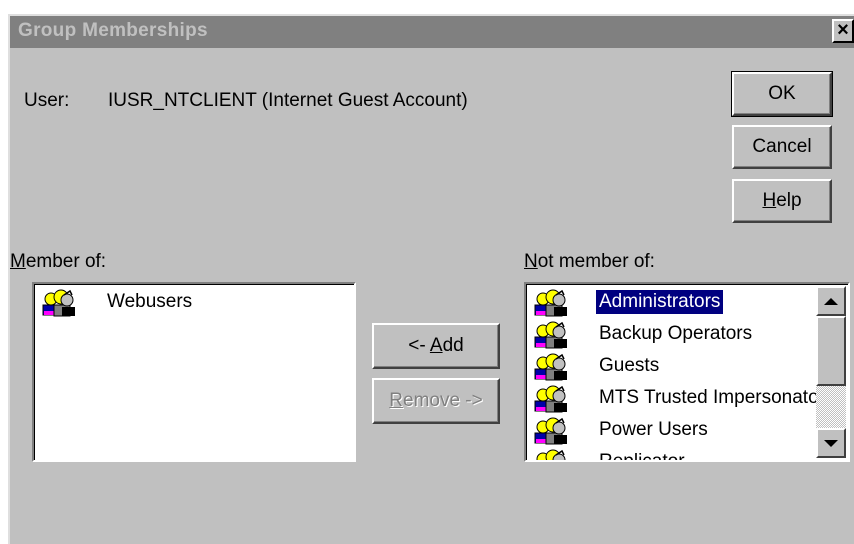  I want to click on member-of-list: Webusers, so click(194, 372).